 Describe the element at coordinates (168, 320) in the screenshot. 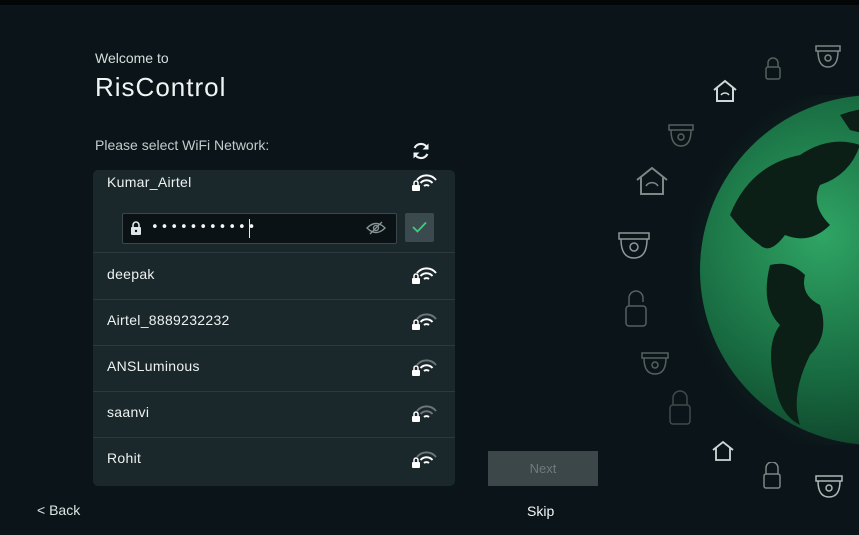

I see `network-name: Airtel_8889232232` at that location.